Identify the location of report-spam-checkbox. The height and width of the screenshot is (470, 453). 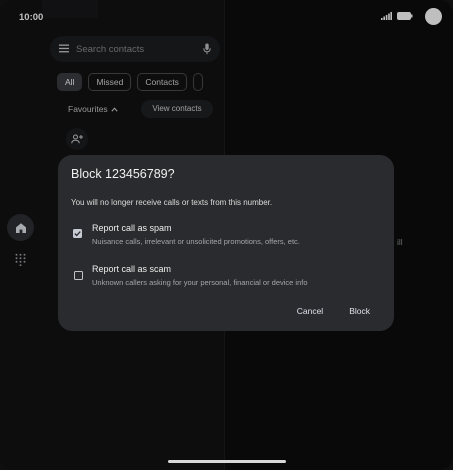
(77, 233).